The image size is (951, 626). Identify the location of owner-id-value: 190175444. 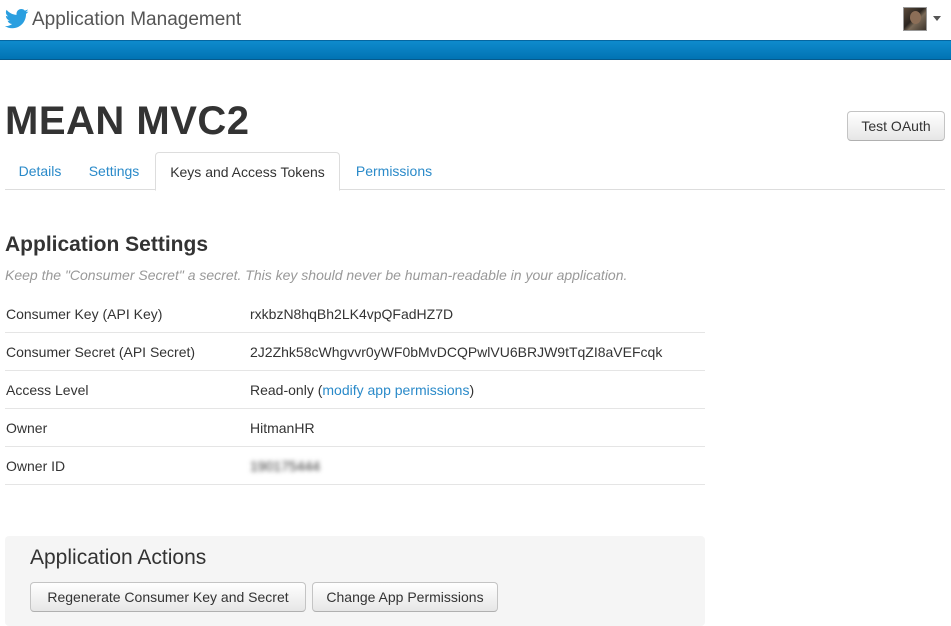
(285, 466).